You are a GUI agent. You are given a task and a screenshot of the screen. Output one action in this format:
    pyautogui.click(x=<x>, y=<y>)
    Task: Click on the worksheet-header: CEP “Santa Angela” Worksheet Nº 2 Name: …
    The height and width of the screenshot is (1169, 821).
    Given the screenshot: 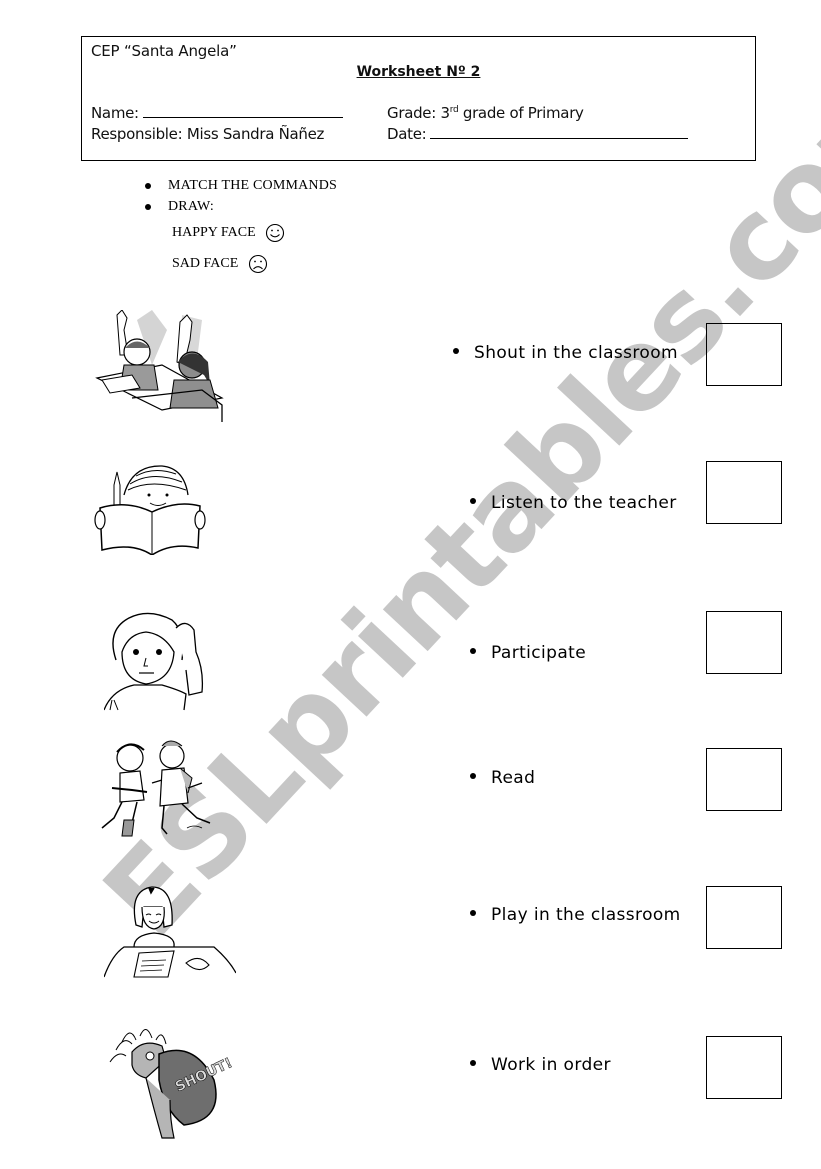 What is the action you would take?
    pyautogui.click(x=418, y=98)
    